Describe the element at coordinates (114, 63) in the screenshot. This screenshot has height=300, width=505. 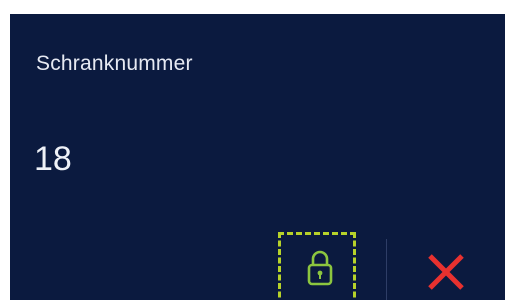
I see `locker-number-label: Schranknummer` at that location.